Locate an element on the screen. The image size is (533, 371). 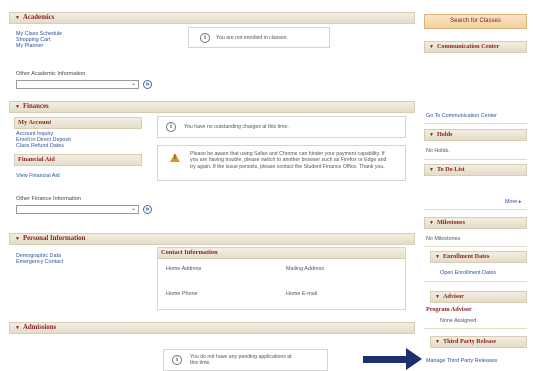
manage-third-party-releases-link: Manage Third Party Releases is located at coordinates (461, 361).